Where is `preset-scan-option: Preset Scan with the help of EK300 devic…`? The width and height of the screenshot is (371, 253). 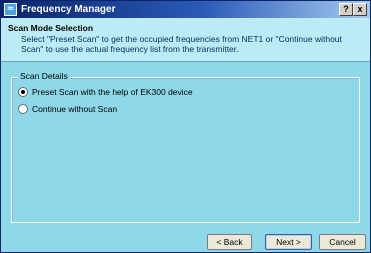 preset-scan-option: Preset Scan with the help of EK300 devic… is located at coordinates (105, 92).